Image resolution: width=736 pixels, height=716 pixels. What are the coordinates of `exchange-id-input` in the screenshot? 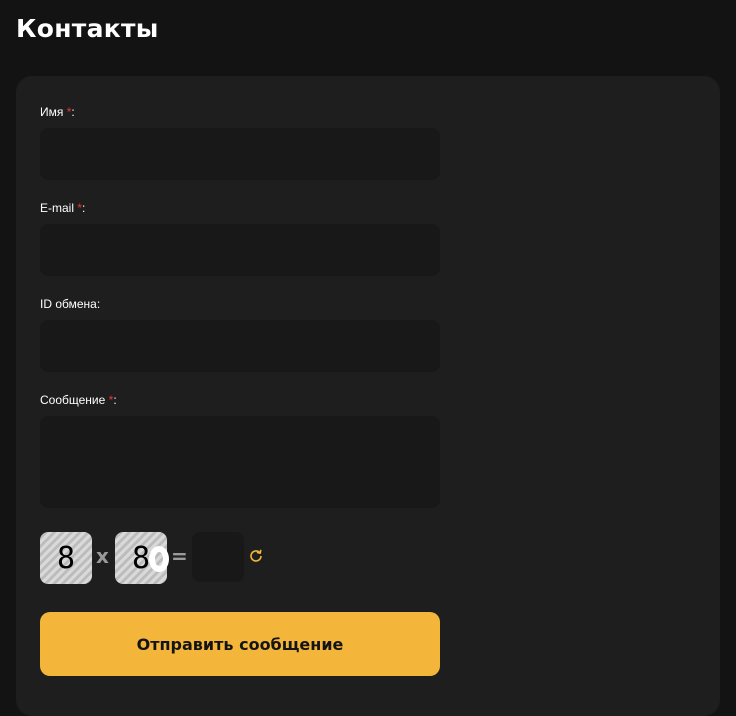 It's located at (240, 346).